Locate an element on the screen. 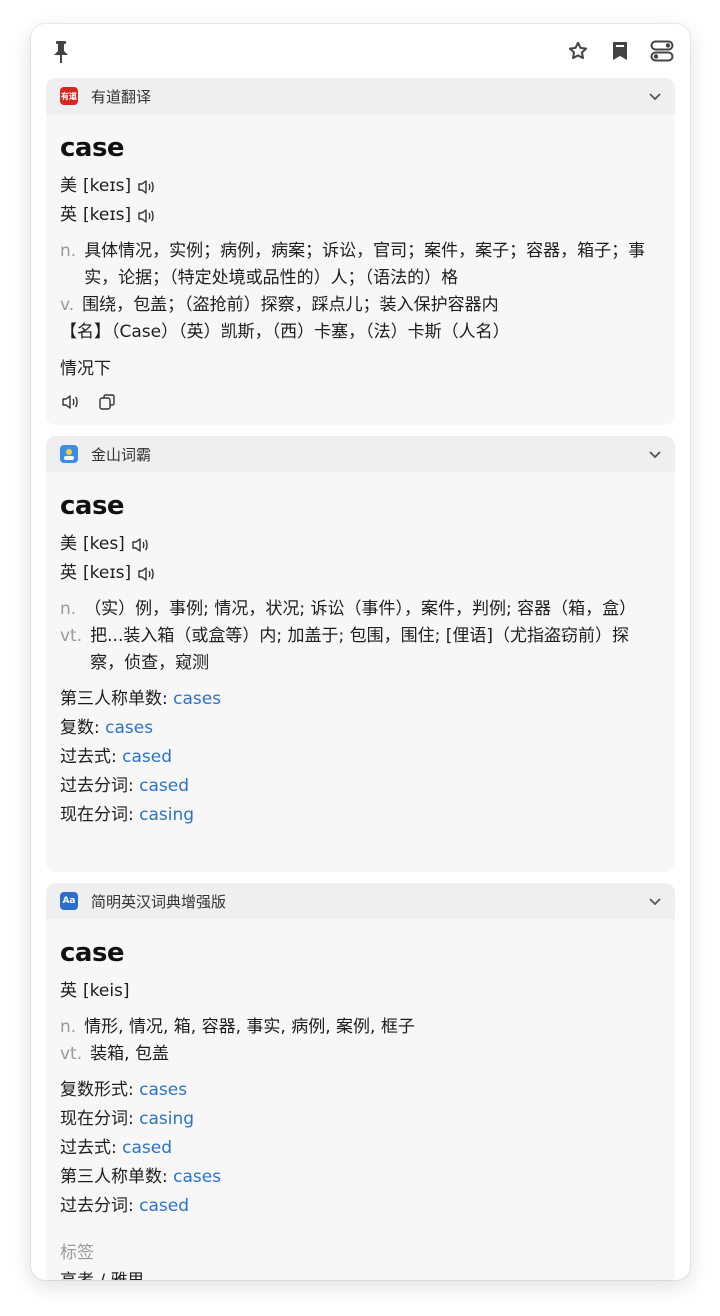 This screenshot has width=720, height=1316. bookmark-icon is located at coordinates (620, 51).